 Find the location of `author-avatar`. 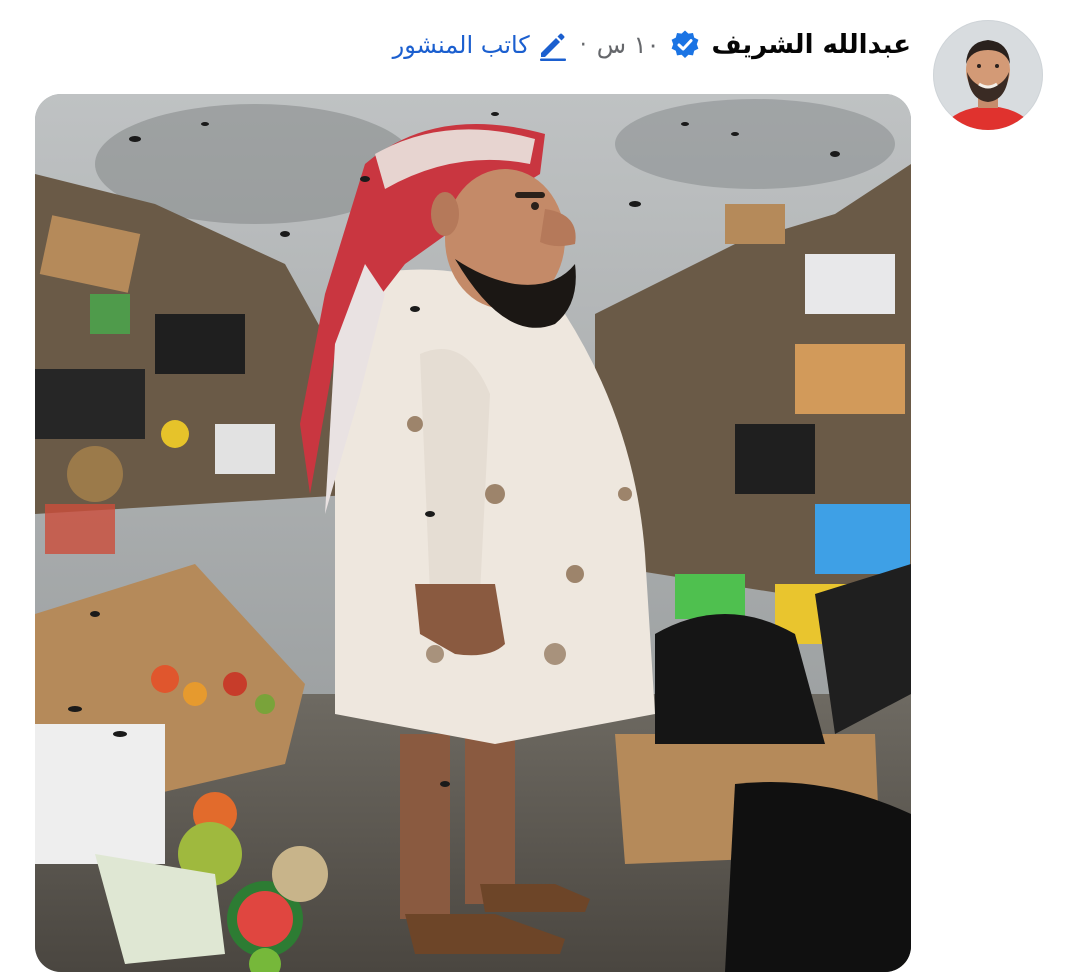

author-avatar is located at coordinates (988, 75).